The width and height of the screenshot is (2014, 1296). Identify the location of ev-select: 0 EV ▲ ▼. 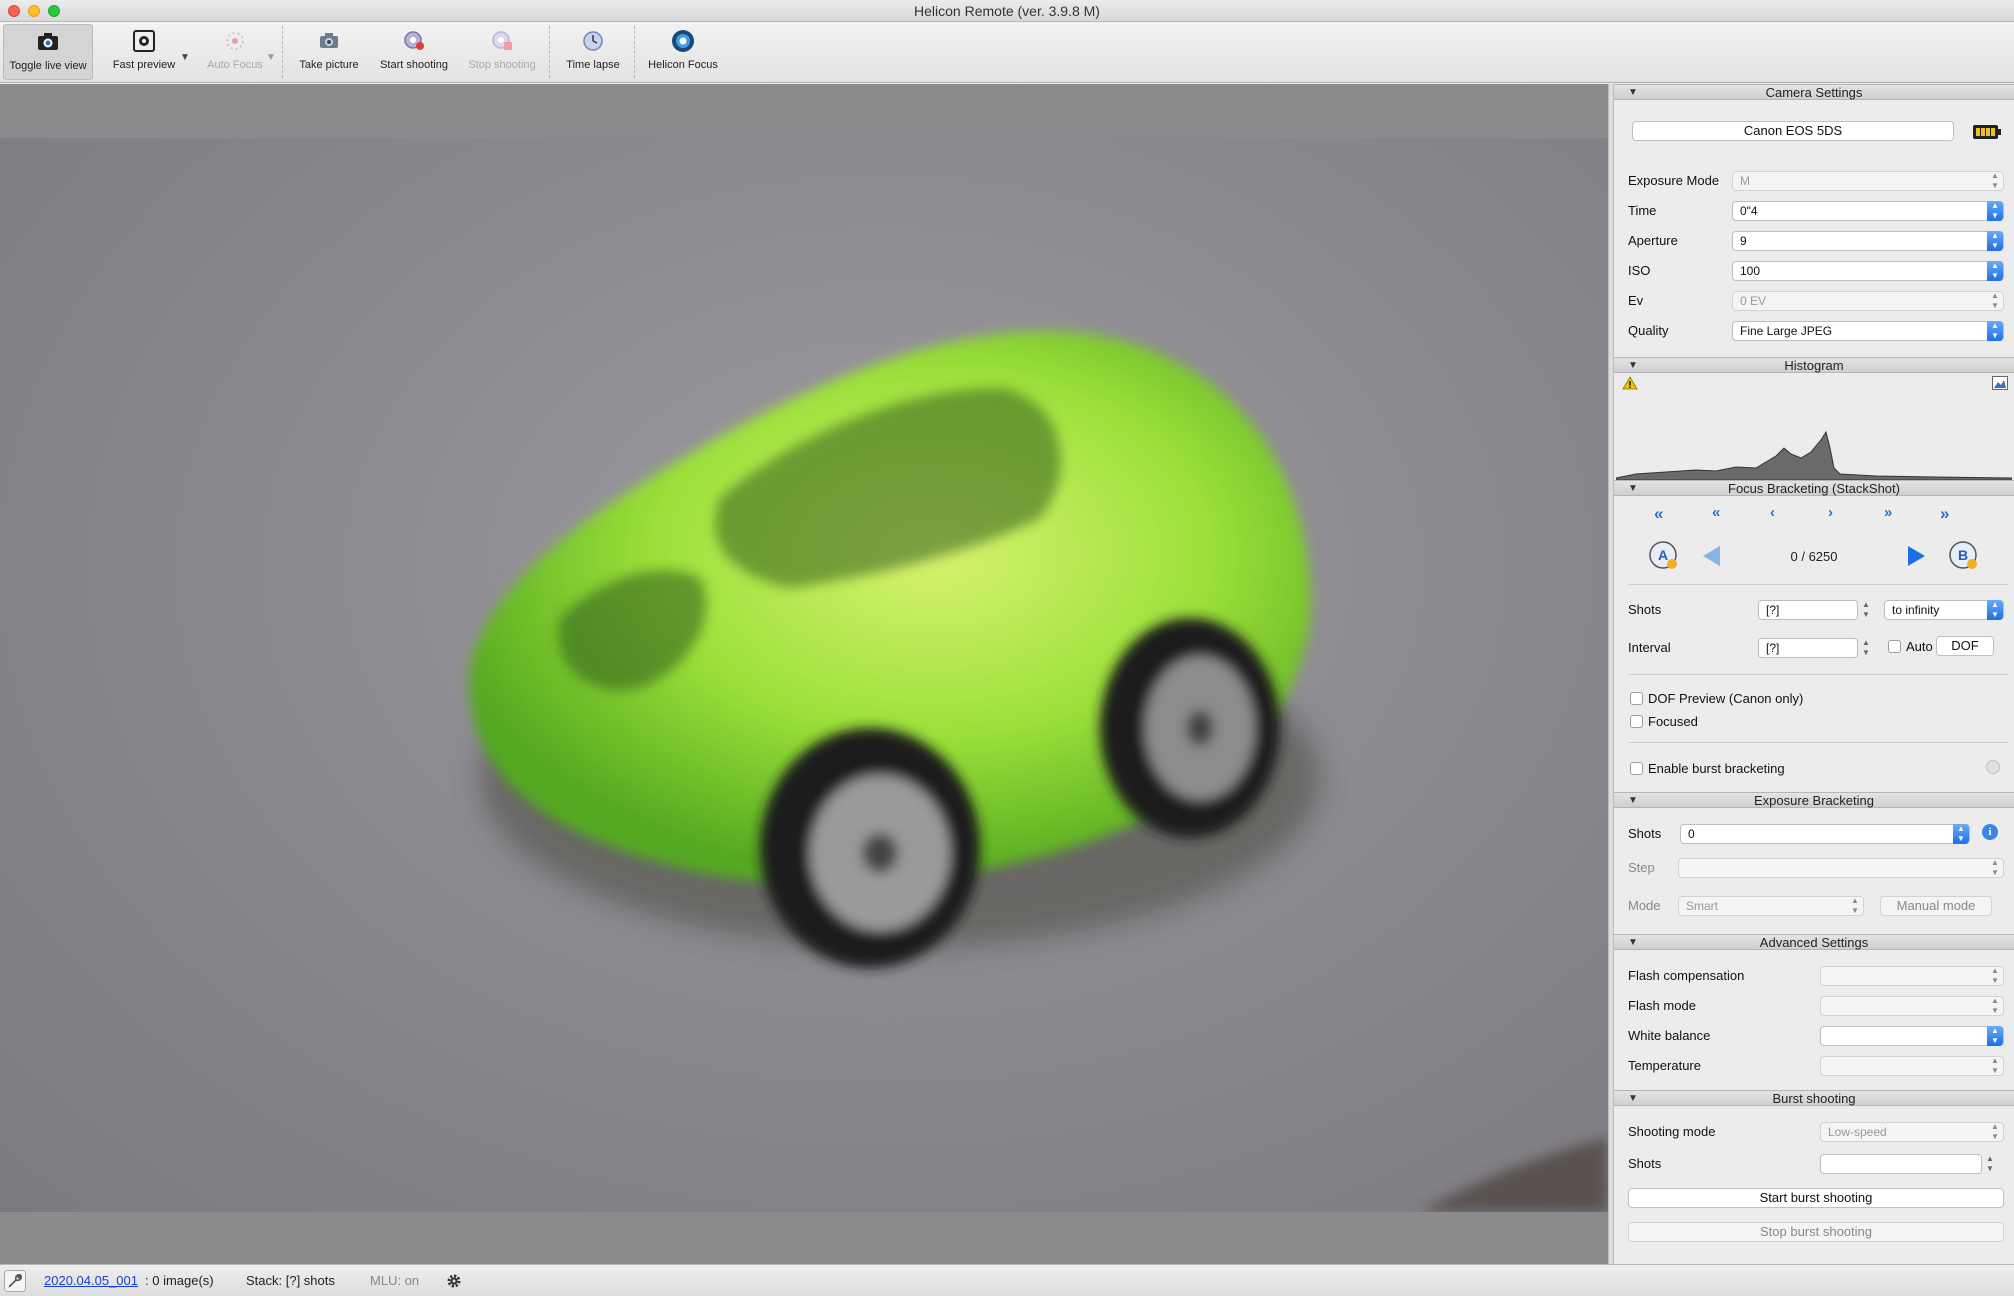
(1868, 301).